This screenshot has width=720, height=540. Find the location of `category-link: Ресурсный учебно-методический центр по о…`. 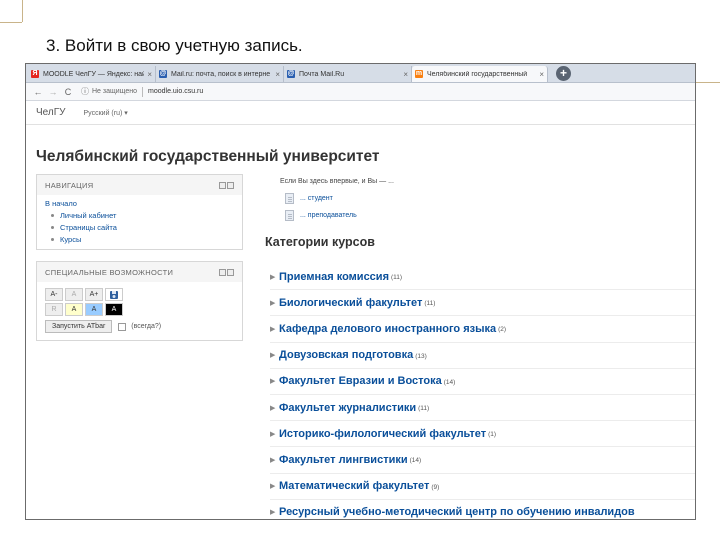

category-link: Ресурсный учебно-методический центр по о… is located at coordinates (457, 512).